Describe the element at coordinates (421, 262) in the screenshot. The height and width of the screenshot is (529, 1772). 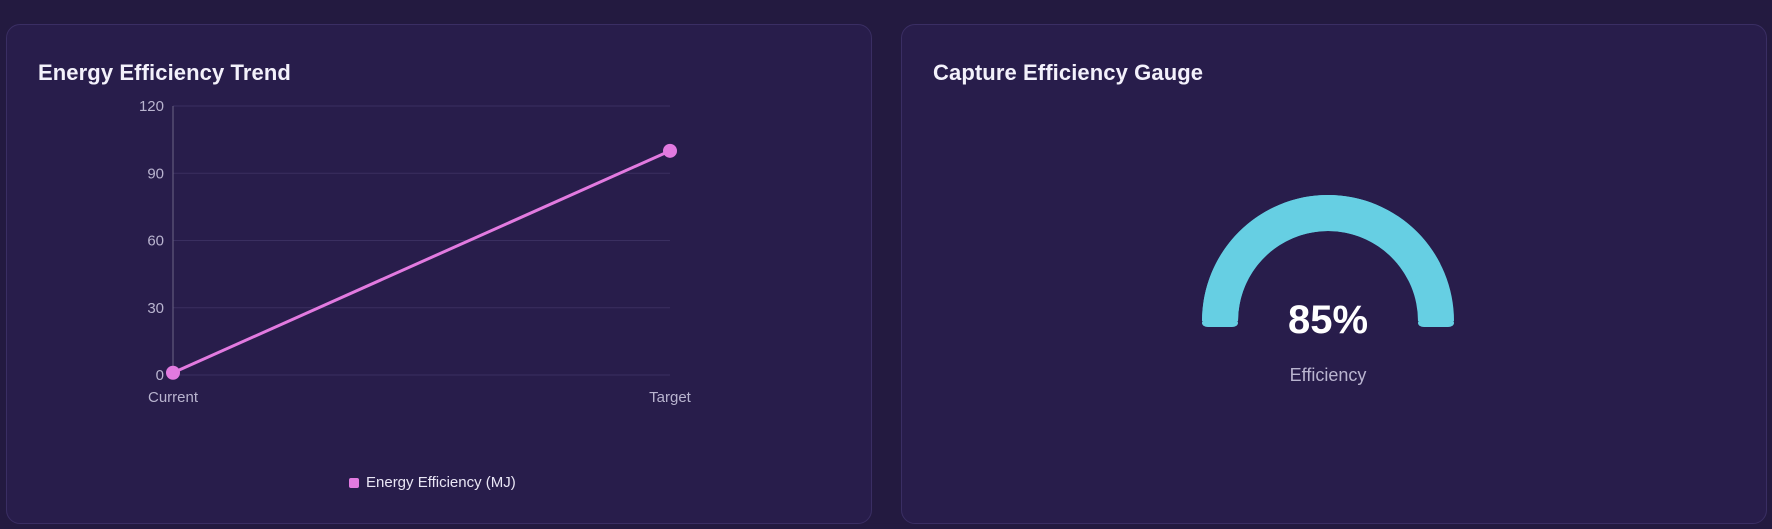
I see `series-line` at that location.